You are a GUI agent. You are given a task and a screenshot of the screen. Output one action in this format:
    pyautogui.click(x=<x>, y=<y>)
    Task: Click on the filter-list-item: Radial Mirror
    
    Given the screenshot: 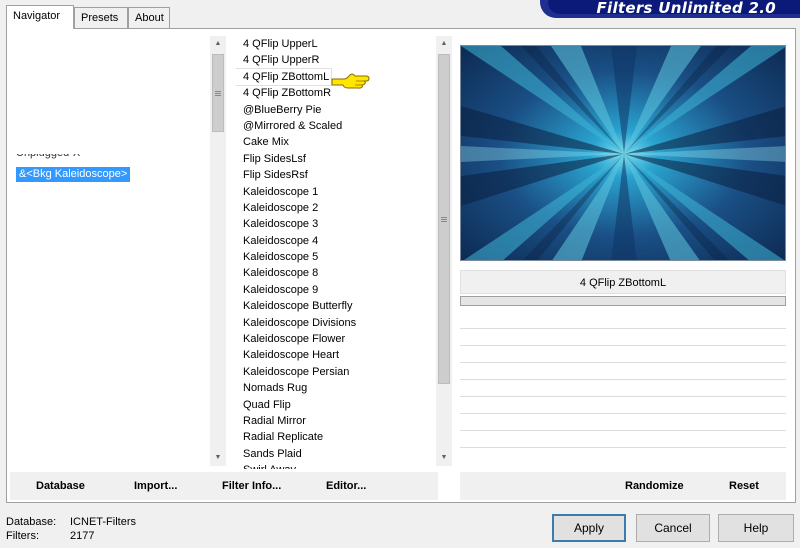 What is the action you would take?
    pyautogui.click(x=336, y=421)
    